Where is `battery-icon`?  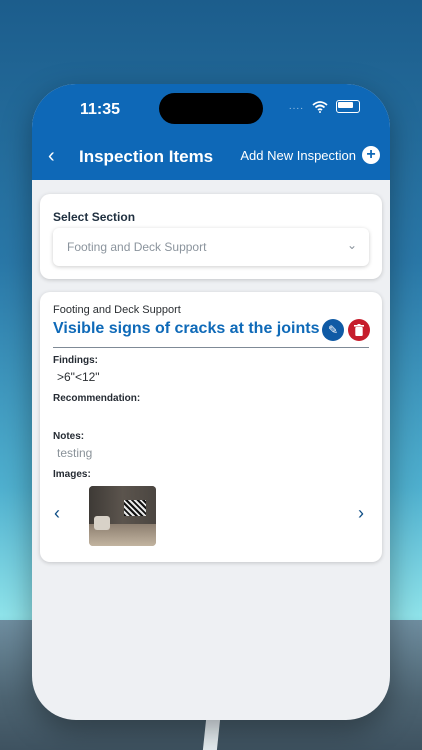 battery-icon is located at coordinates (348, 106).